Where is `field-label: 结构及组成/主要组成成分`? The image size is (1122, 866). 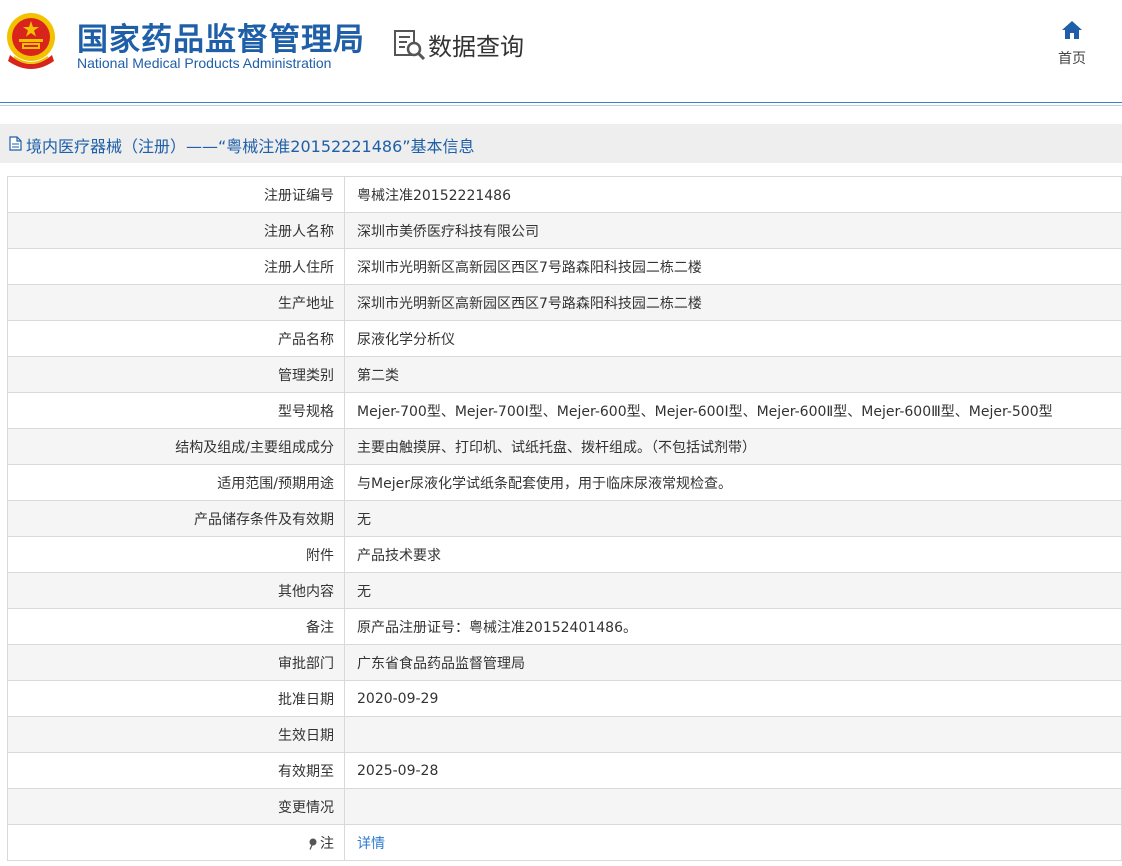 field-label: 结构及组成/主要组成成分 is located at coordinates (176, 446).